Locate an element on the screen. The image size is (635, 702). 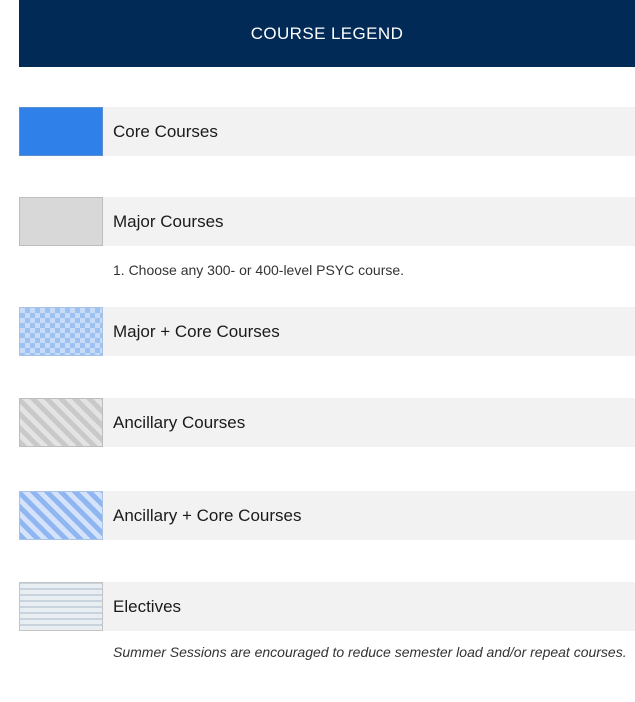
legend-item-ancillary-core: Ancillary + Core Courses is located at coordinates (327, 515).